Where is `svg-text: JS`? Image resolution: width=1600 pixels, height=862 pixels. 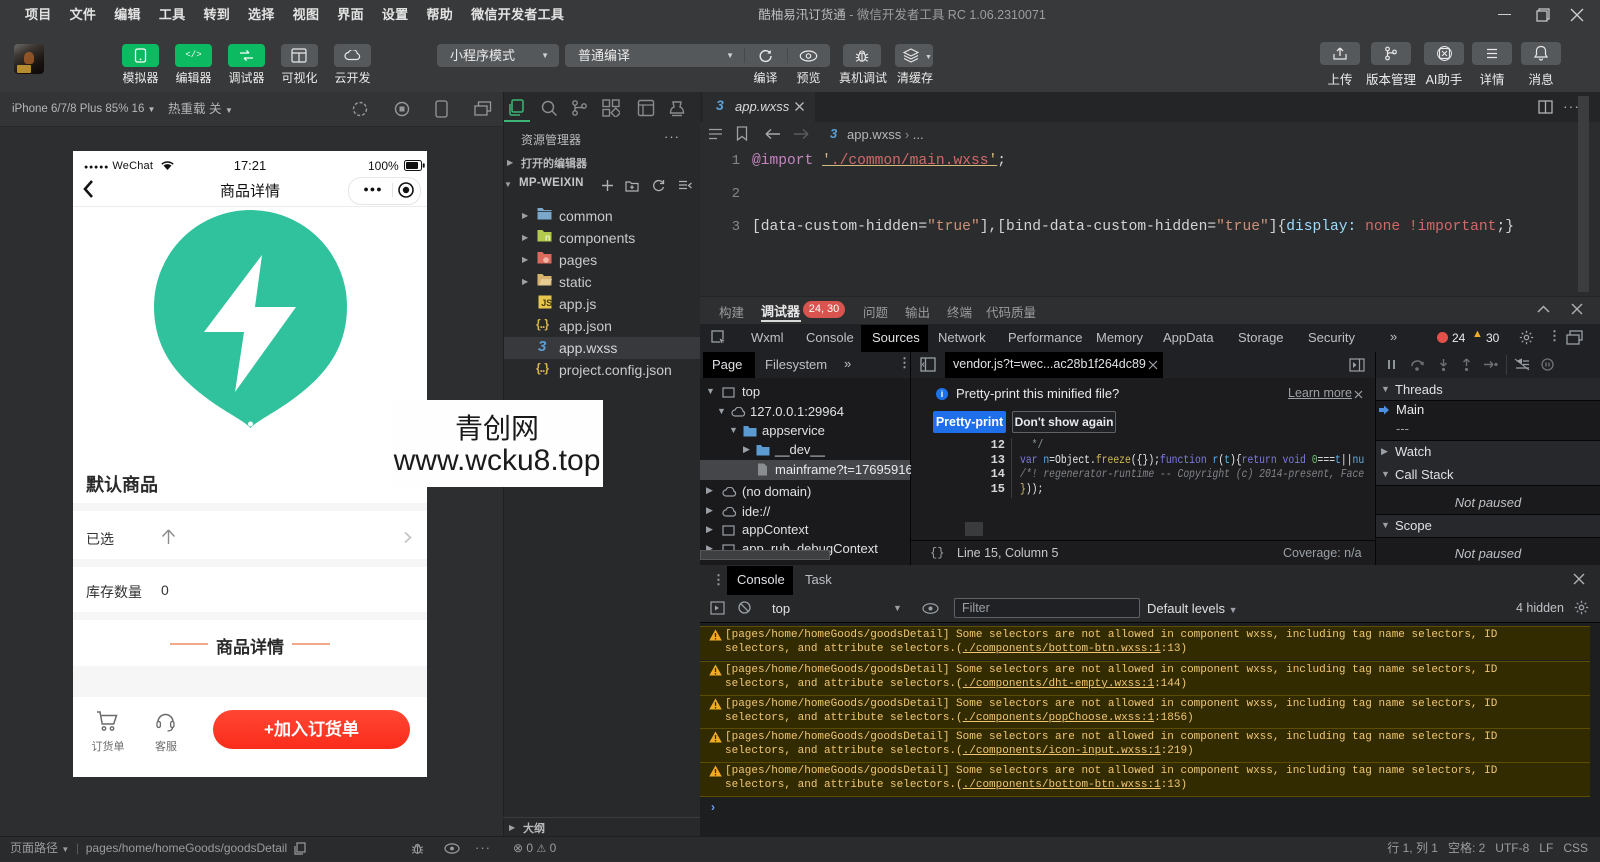 svg-text: JS is located at coordinates (546, 303).